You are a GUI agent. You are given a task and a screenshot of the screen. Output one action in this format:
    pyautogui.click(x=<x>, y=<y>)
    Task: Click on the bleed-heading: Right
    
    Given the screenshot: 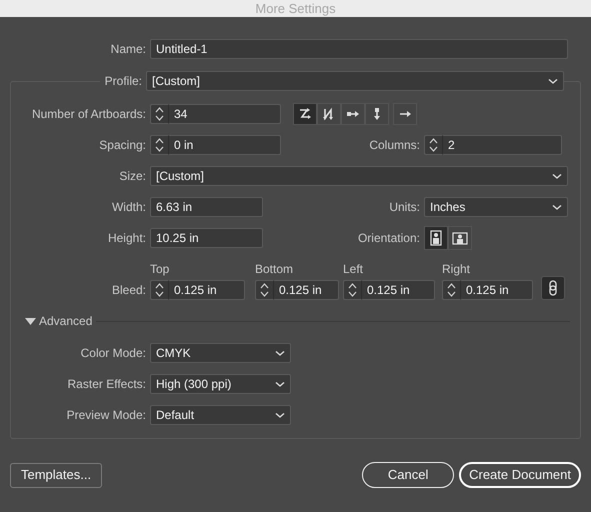 What is the action you would take?
    pyautogui.click(x=457, y=269)
    